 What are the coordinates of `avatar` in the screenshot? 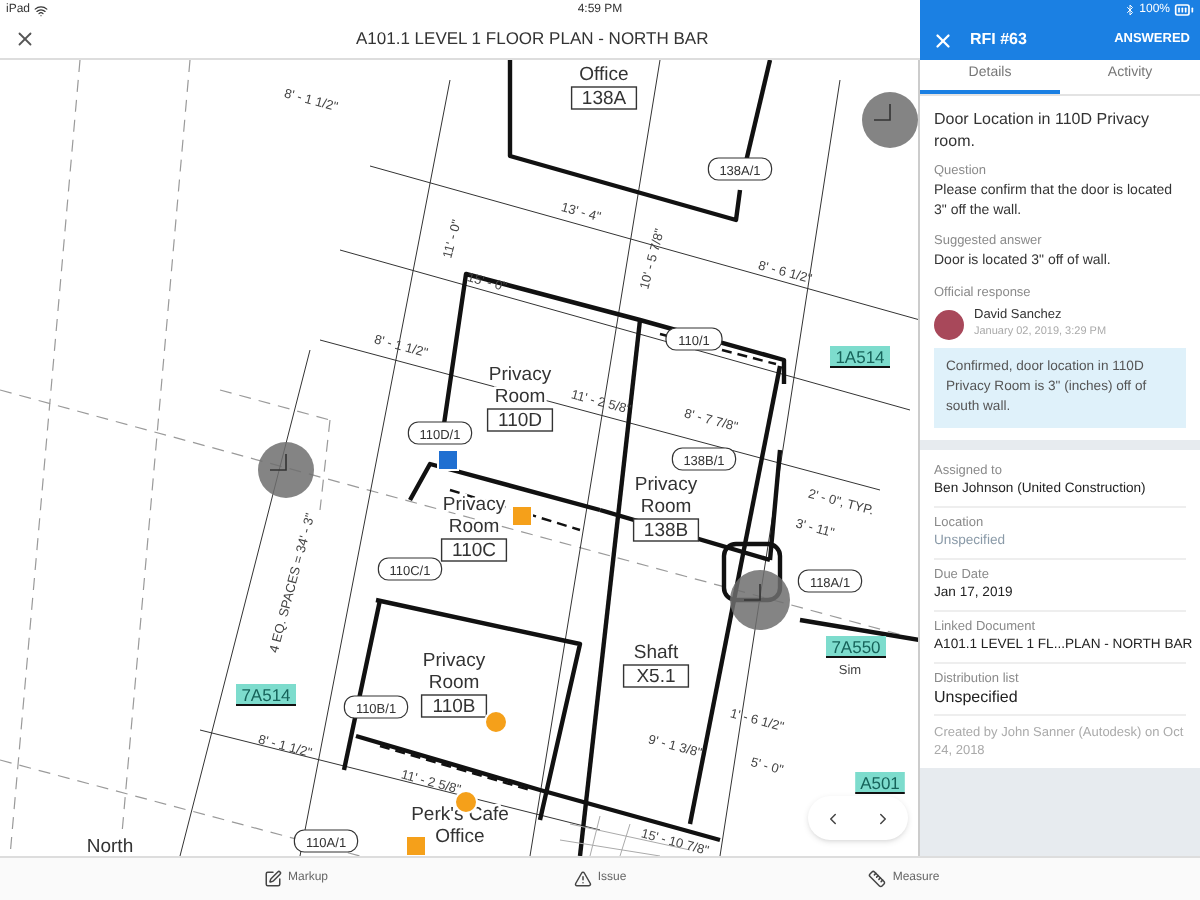 It's located at (949, 324).